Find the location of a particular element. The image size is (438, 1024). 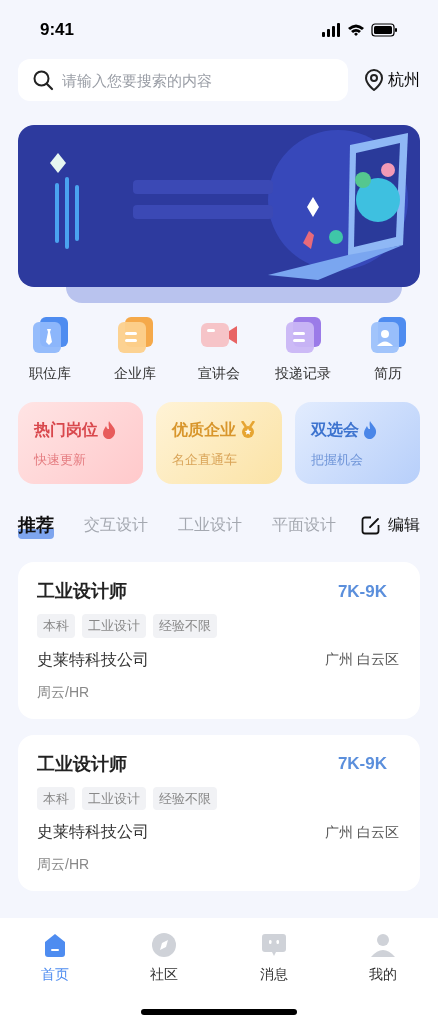

promo-subtitle: 名企直通车 is located at coordinates (205, 460).